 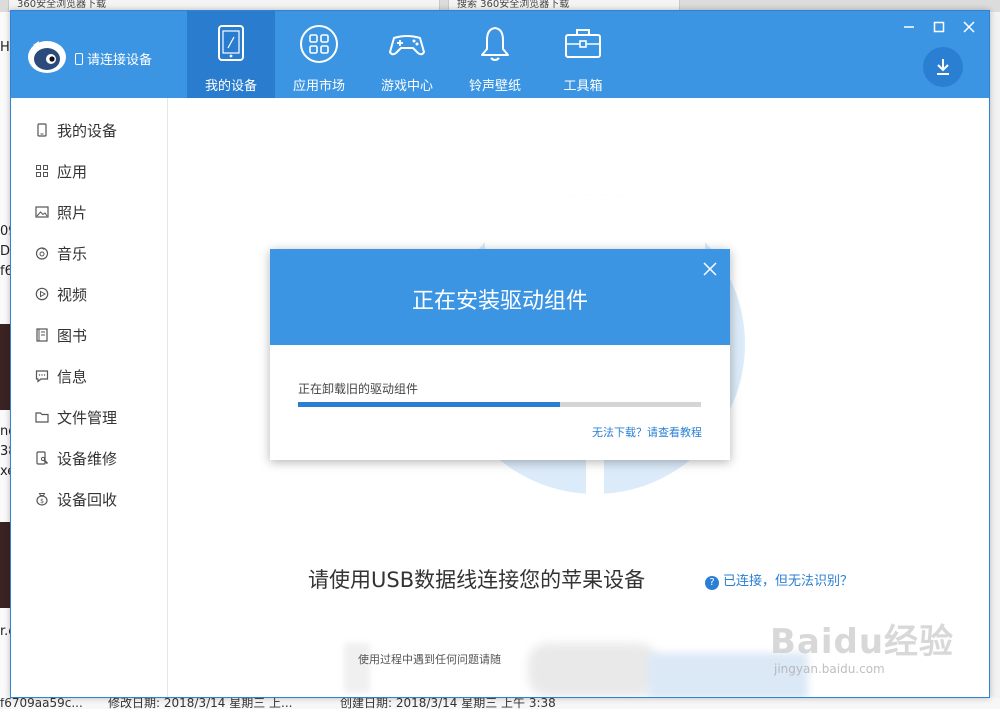 I want to click on sidebar-item-label: 音乐, so click(x=72, y=253).